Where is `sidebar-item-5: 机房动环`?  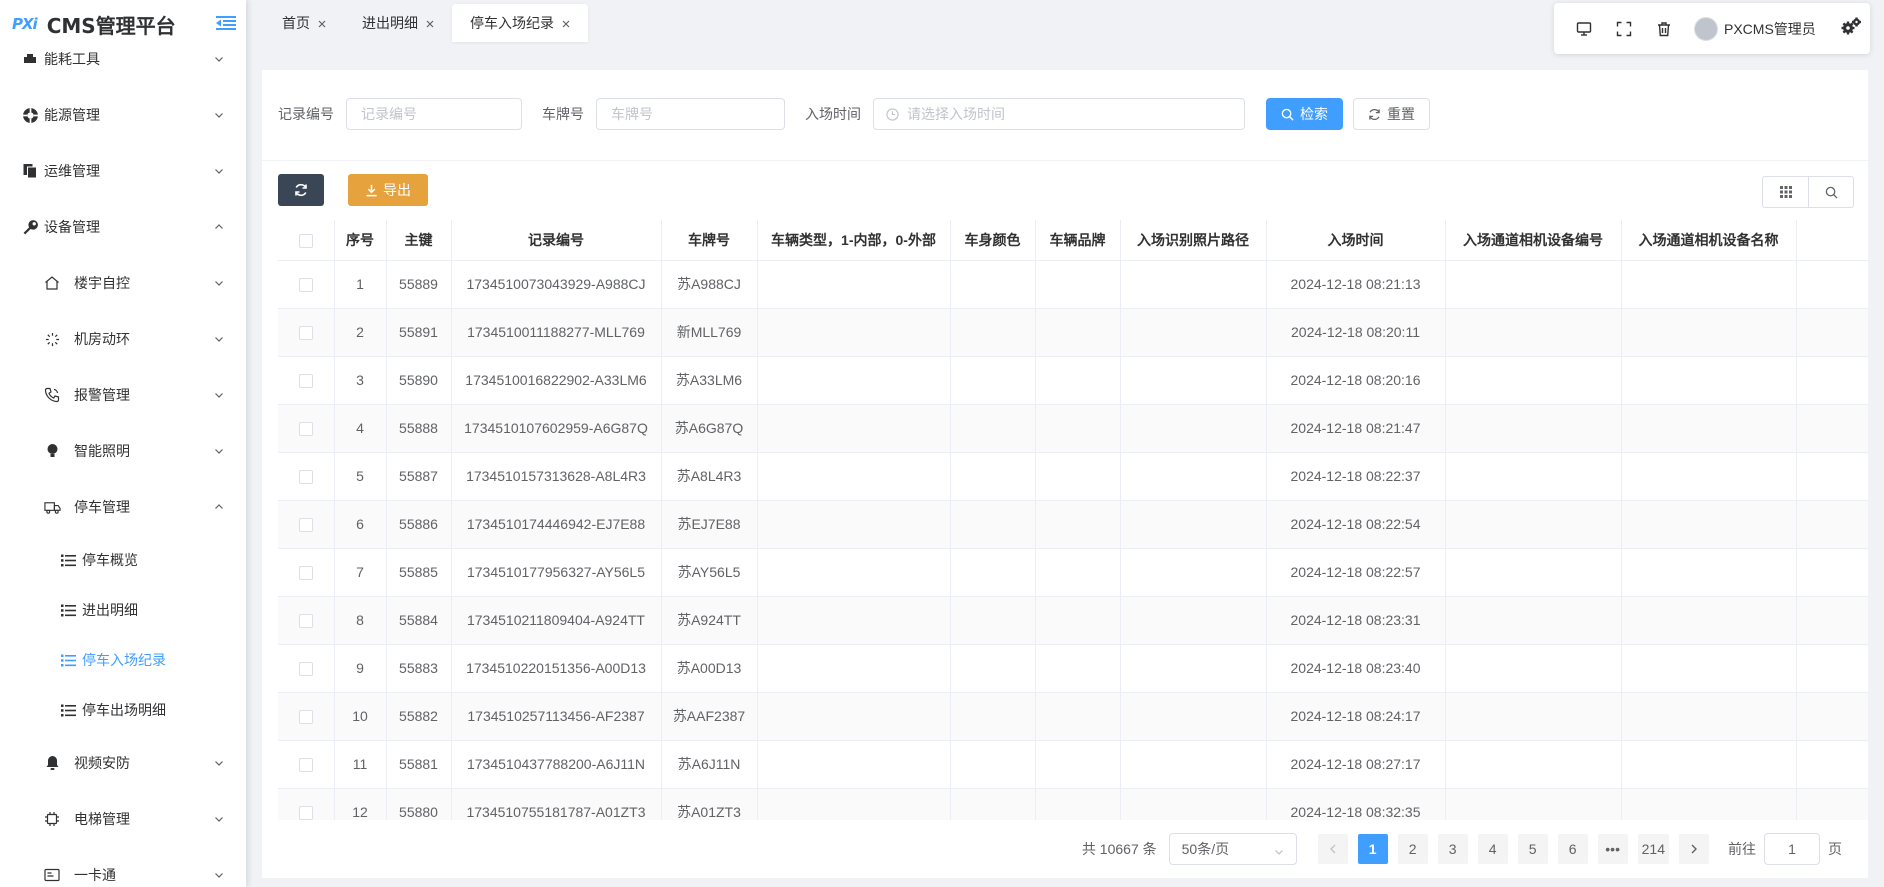
sidebar-item-5: 机房动环 is located at coordinates (123, 339).